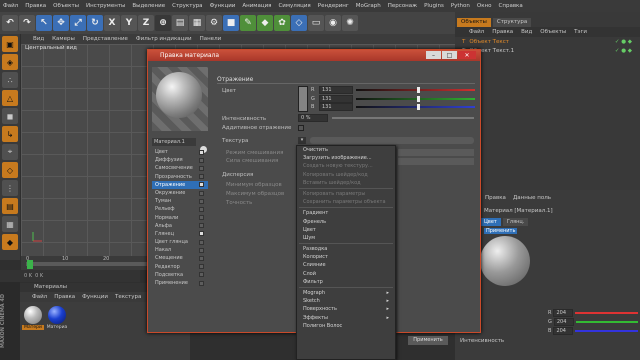  Describe the element at coordinates (248, 23) in the screenshot. I see `pen-icon: ✎` at that location.